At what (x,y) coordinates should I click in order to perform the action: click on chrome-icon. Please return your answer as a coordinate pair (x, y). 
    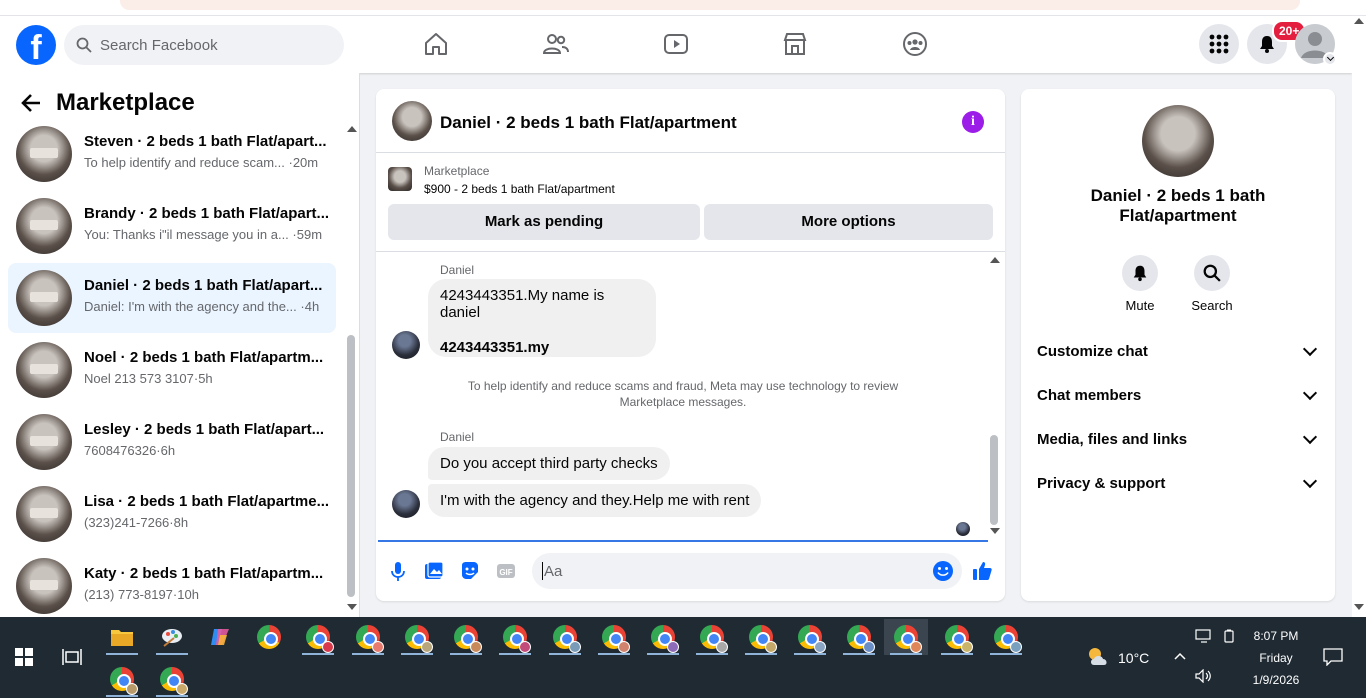
    Looking at the image, I should click on (269, 637).